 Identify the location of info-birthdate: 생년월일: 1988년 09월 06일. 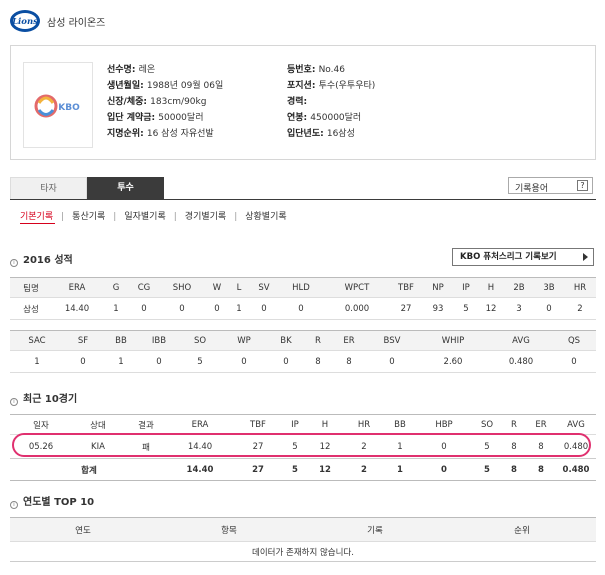
(165, 86).